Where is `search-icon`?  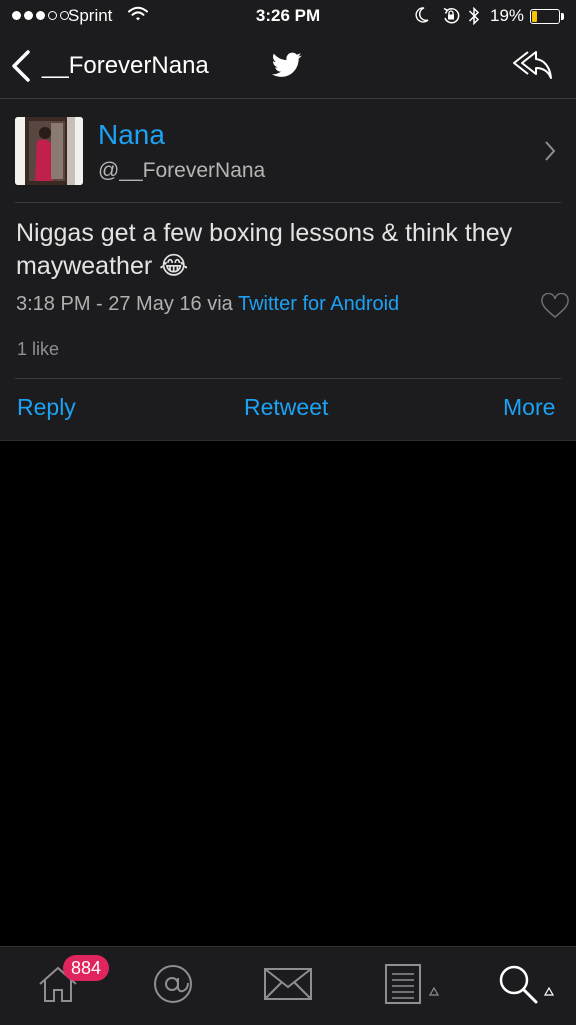
search-icon is located at coordinates (518, 986).